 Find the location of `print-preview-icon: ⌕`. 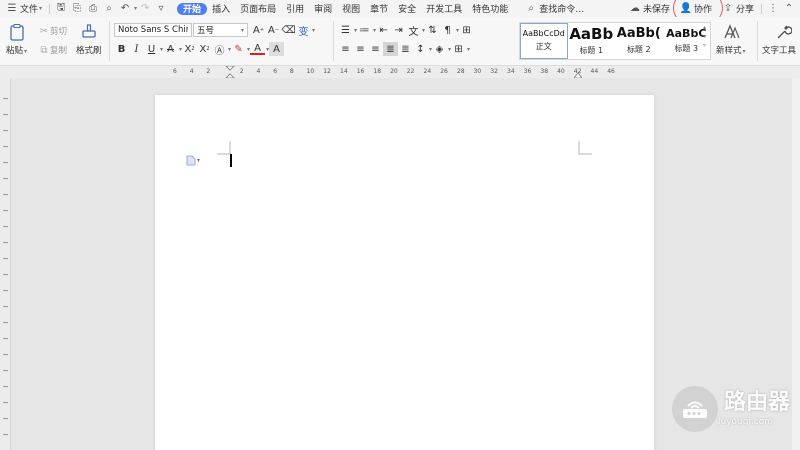

print-preview-icon: ⌕ is located at coordinates (109, 8).